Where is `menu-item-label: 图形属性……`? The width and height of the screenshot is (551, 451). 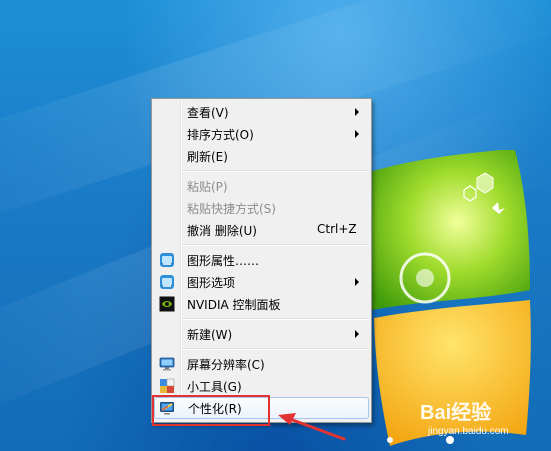 menu-item-label: 图形属性…… is located at coordinates (223, 261).